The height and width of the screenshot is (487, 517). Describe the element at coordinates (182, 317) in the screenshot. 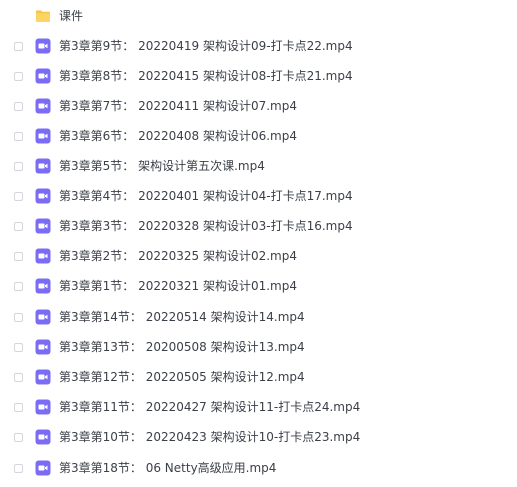

I see `file-name: 第3章第14节： 20220514 架构设计14.mp4` at that location.